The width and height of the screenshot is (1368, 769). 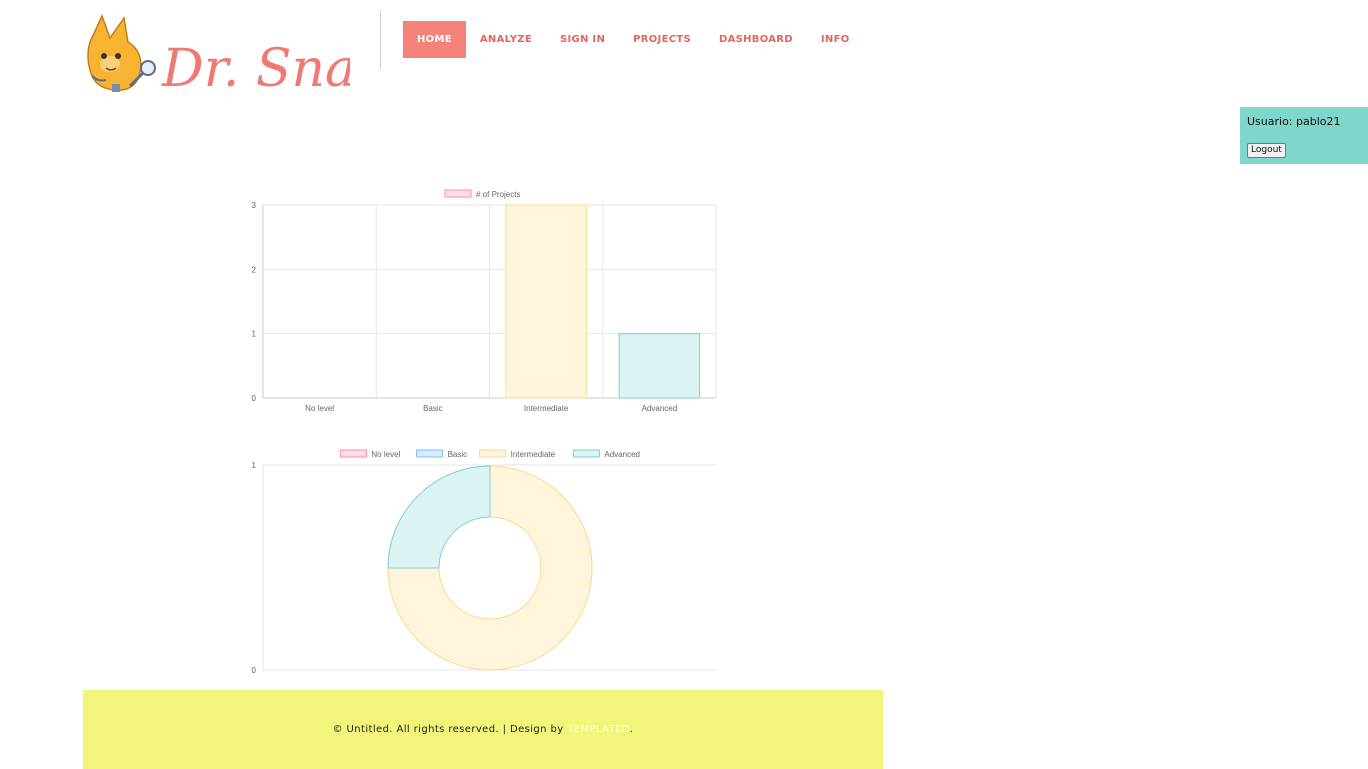 What do you see at coordinates (546, 408) in the screenshot?
I see `x-tick-label: Intermediate` at bounding box center [546, 408].